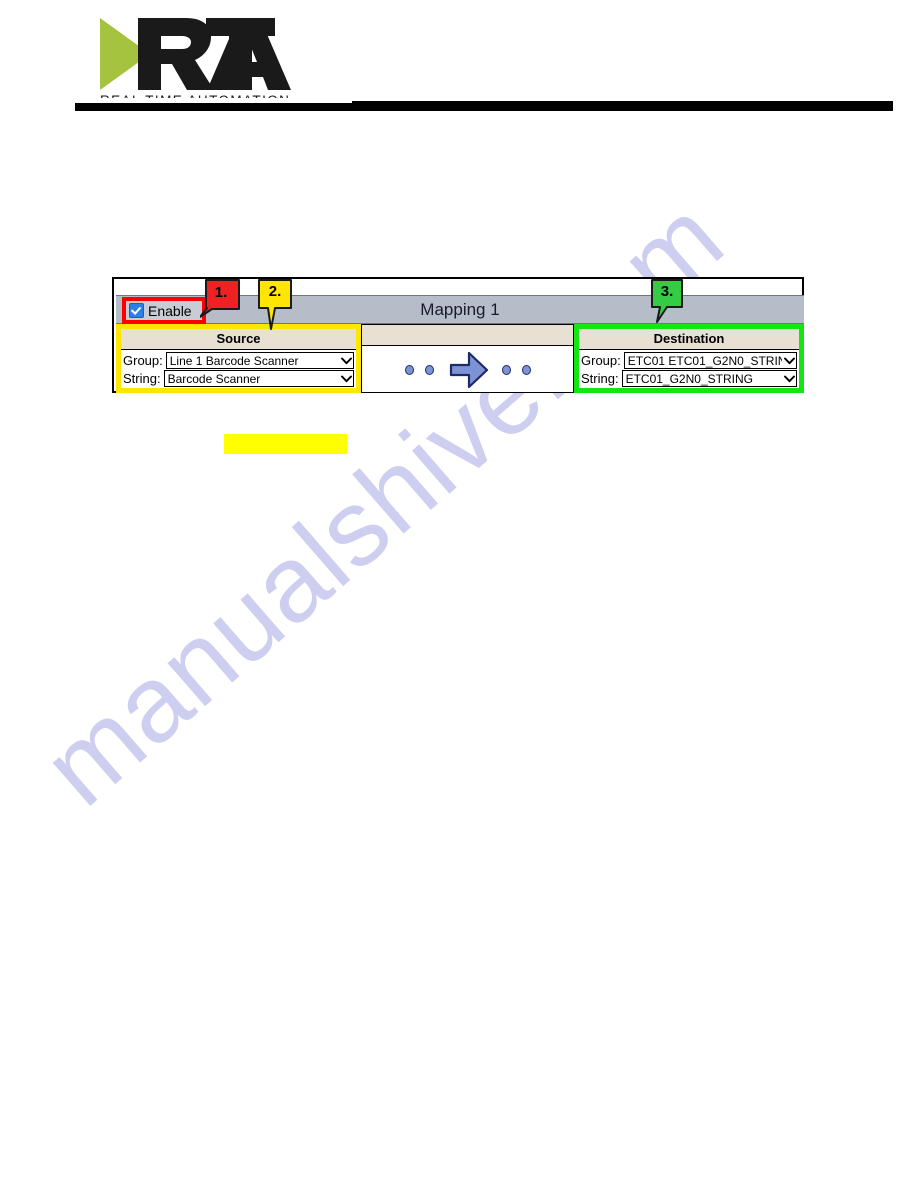  I want to click on source-group-row: Group: Line 1 Barcode Scanner, so click(238, 360).